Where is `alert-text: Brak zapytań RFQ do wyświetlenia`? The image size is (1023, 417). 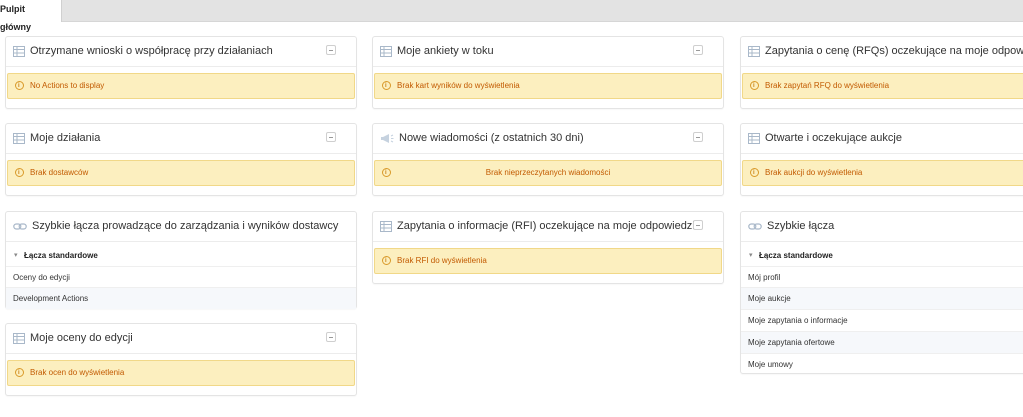
alert-text: Brak zapytań RFQ do wyświetlenia is located at coordinates (827, 85).